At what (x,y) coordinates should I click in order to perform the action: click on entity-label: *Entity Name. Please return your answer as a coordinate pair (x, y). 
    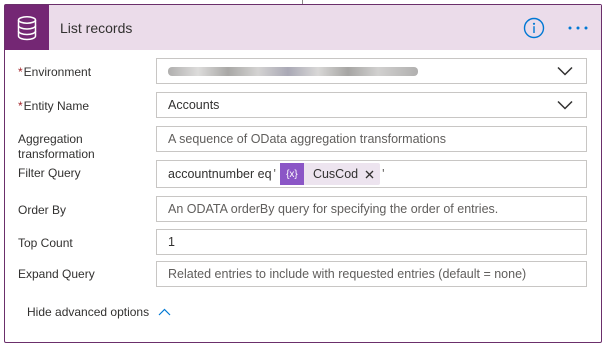
    Looking at the image, I should click on (54, 106).